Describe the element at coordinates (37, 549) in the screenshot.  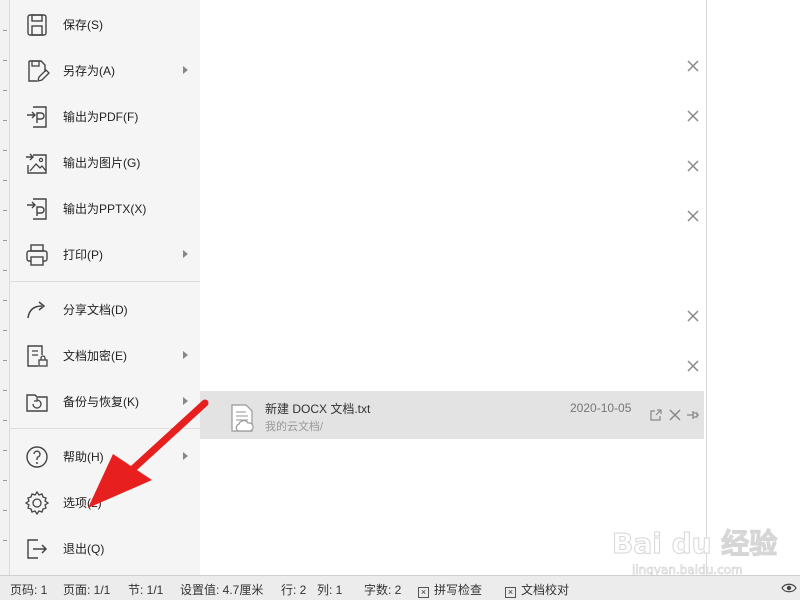
I see `exit-icon` at that location.